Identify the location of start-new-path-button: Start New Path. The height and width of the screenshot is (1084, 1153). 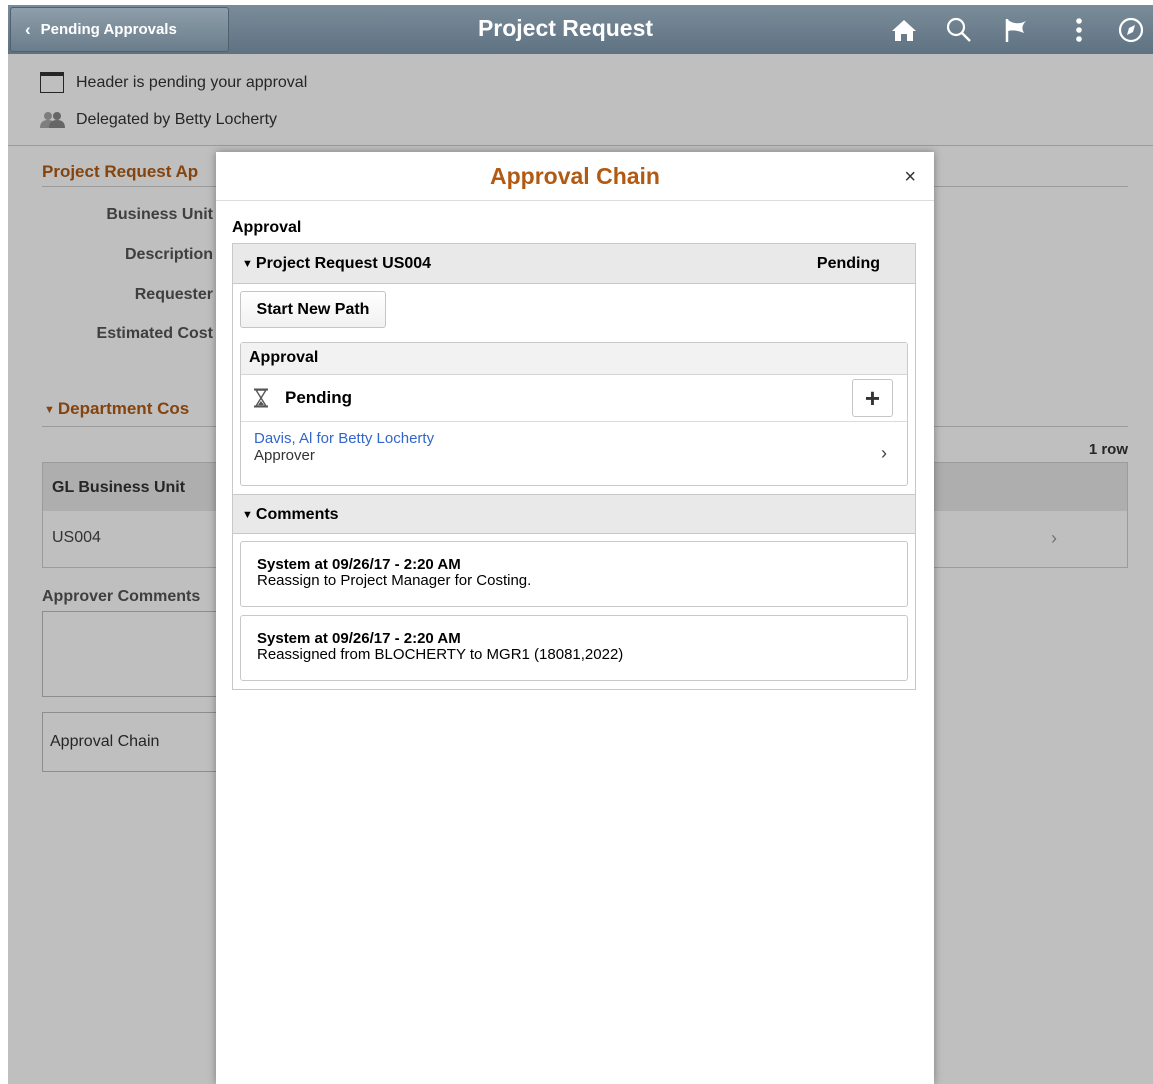
(313, 309).